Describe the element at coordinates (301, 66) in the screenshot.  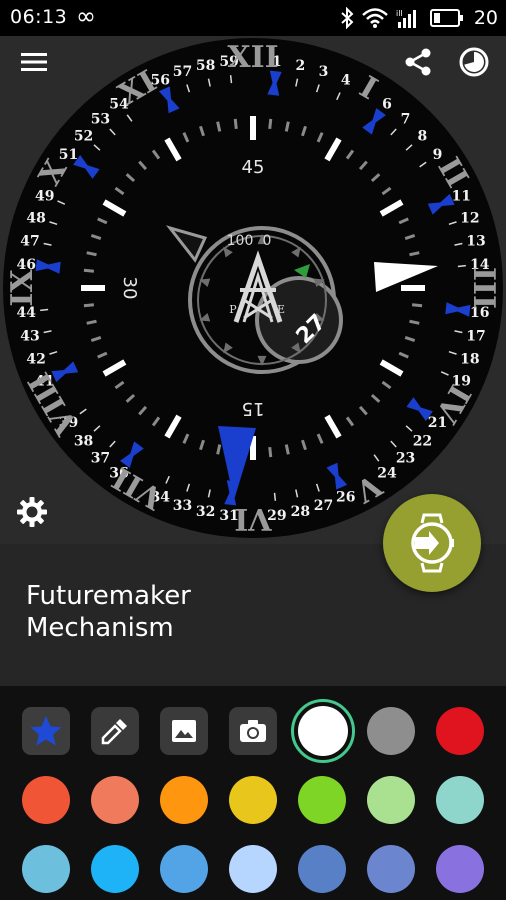
I see `minute-number: 2` at that location.